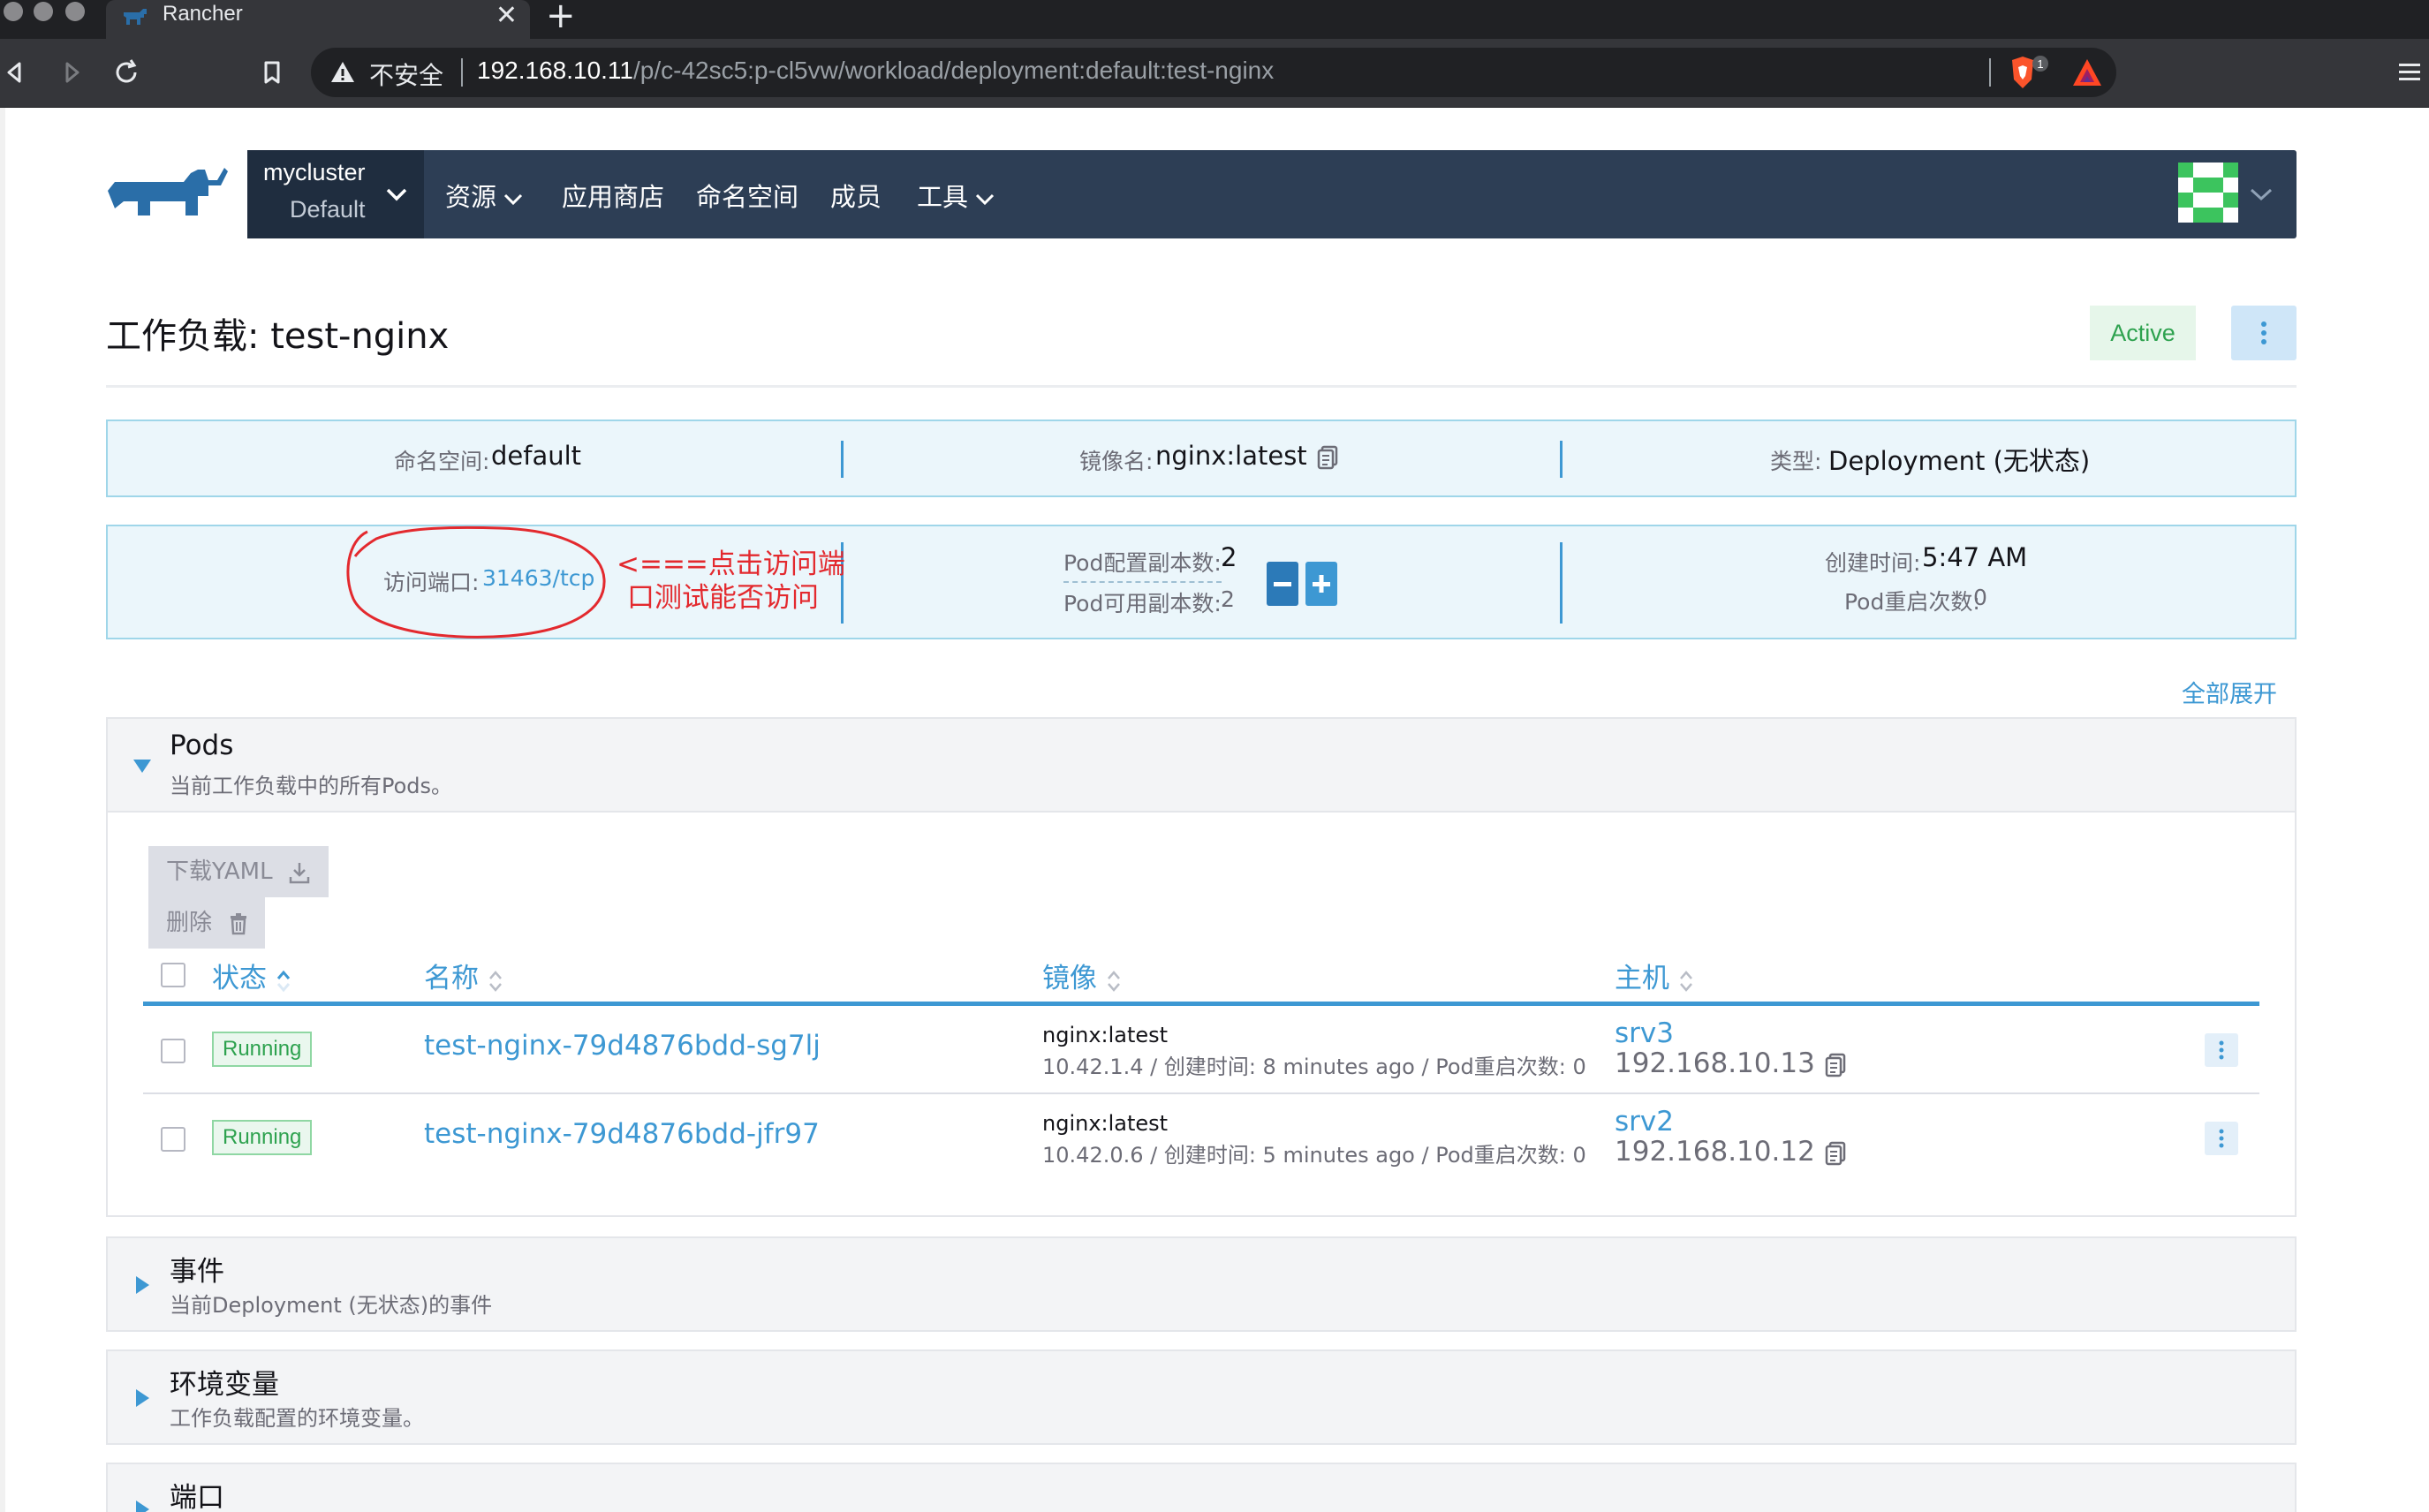 The width and height of the screenshot is (2429, 1512). What do you see at coordinates (2087, 72) in the screenshot?
I see `bat-rewards-icon` at bounding box center [2087, 72].